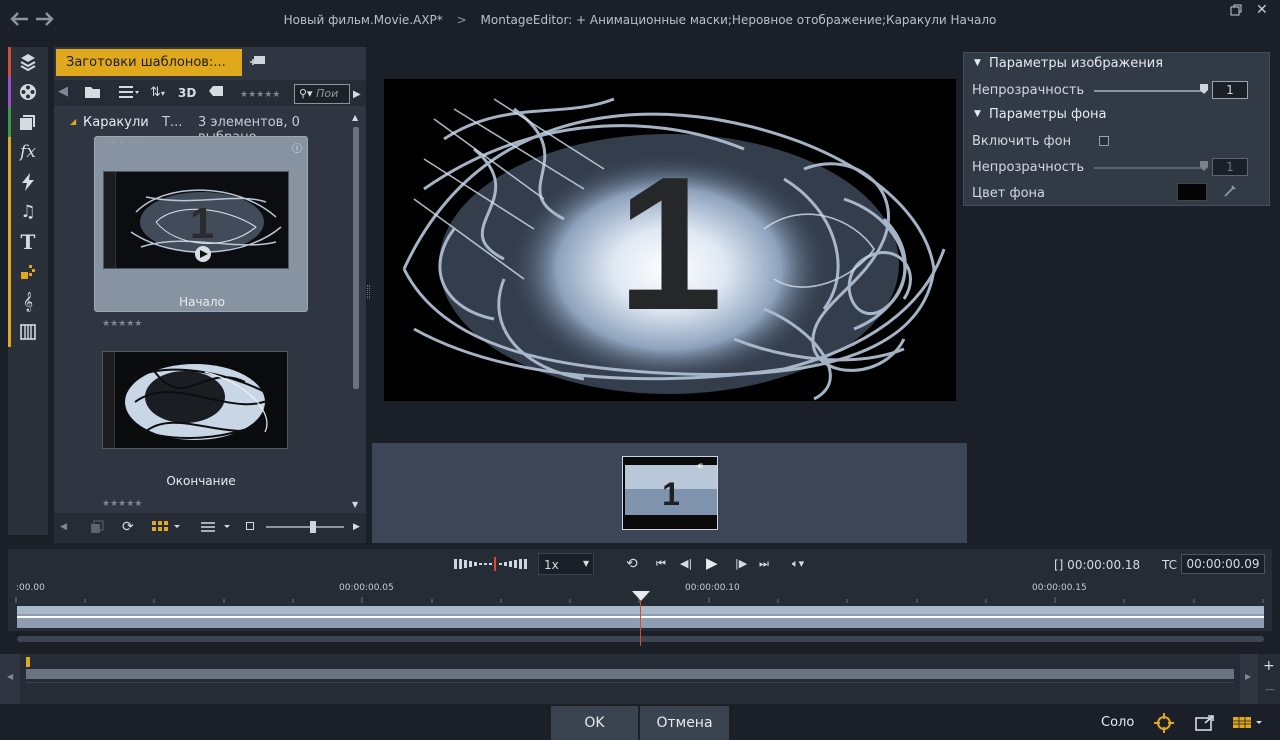 The width and height of the screenshot is (1280, 740). I want to click on clip-thumbnail-image: 1, so click(670, 493).